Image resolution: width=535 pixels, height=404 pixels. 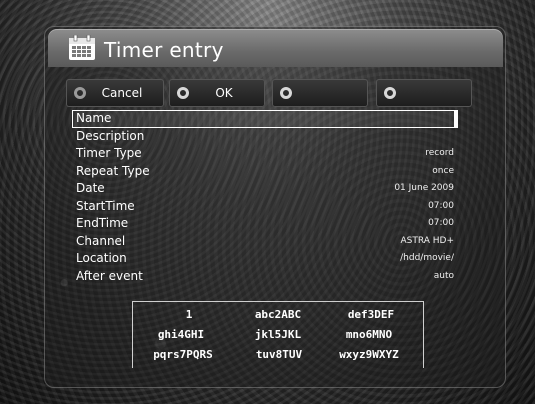 I want to click on blue-key-icon, so click(x=390, y=93).